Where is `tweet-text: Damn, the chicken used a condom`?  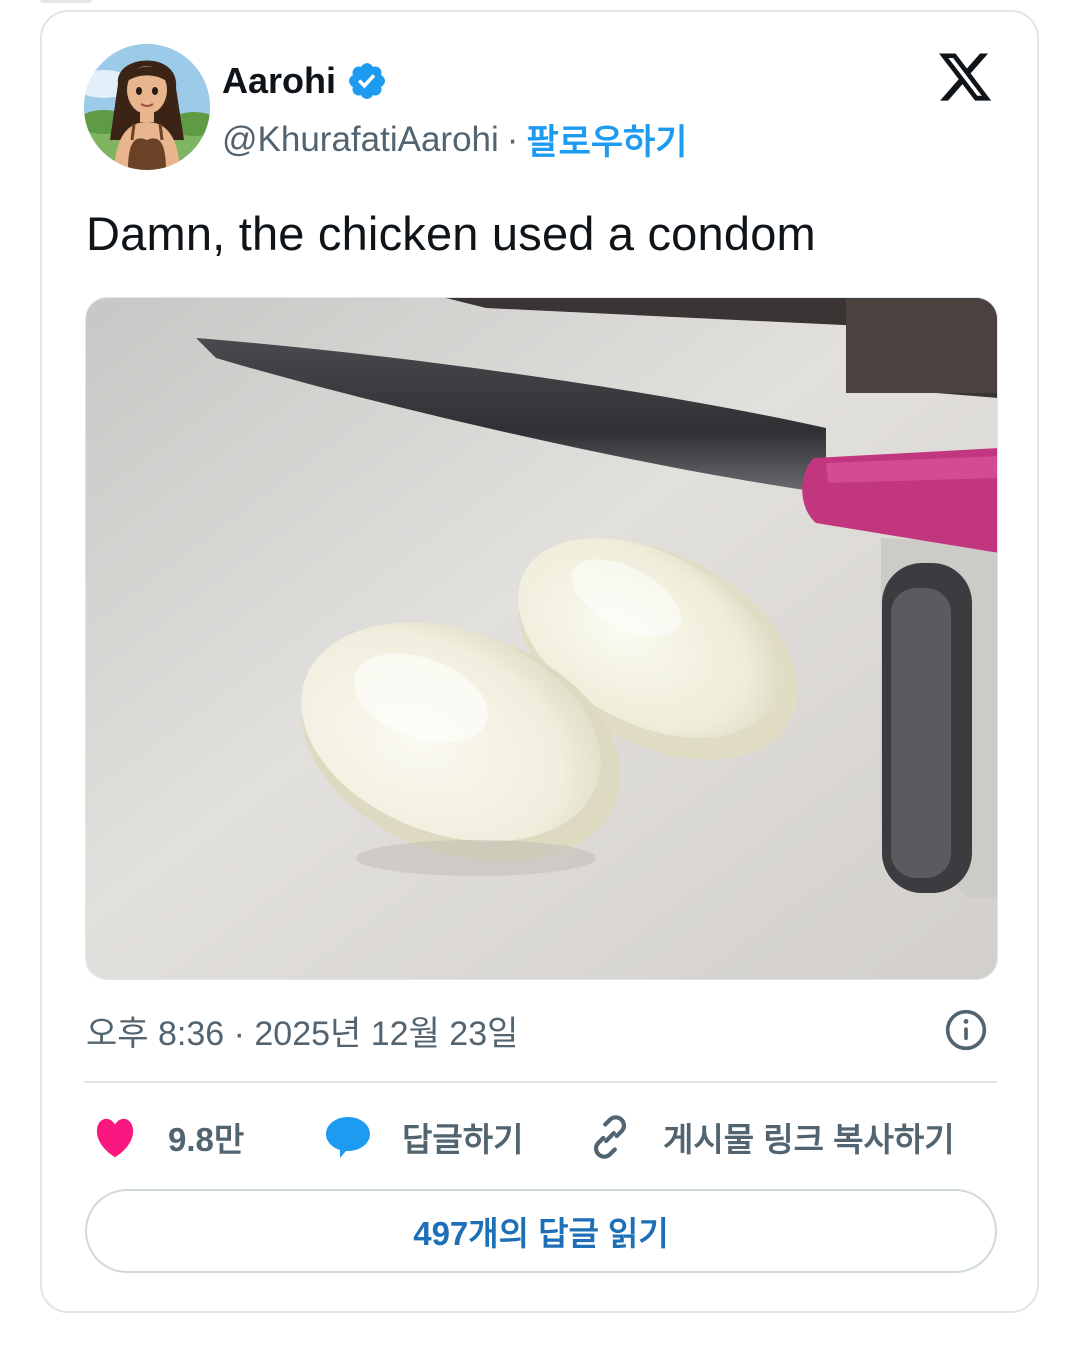 tweet-text: Damn, the chicken used a condom is located at coordinates (451, 233).